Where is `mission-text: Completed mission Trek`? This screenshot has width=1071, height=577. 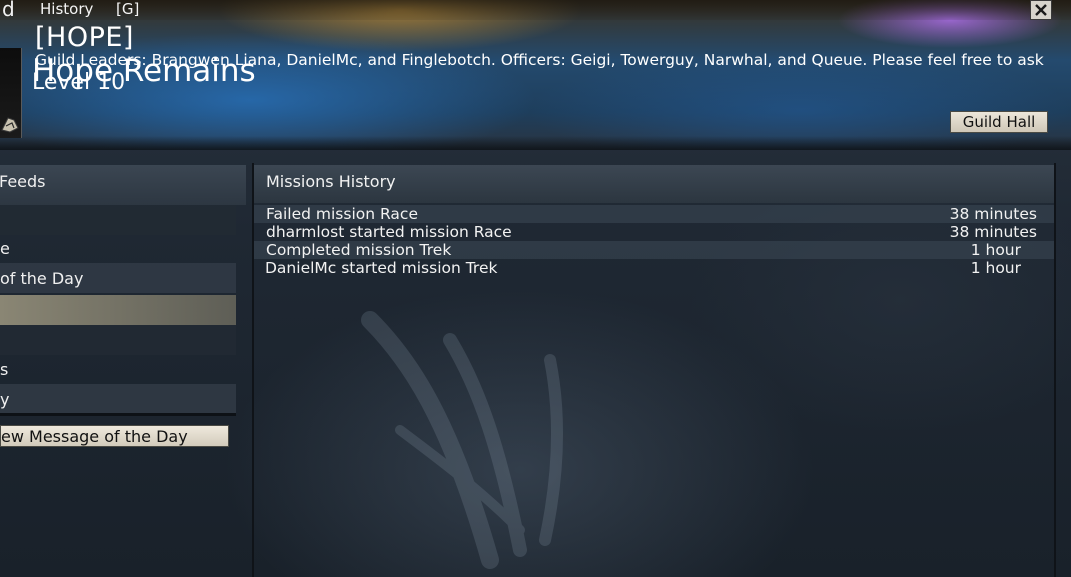
mission-text: Completed mission Trek is located at coordinates (359, 250).